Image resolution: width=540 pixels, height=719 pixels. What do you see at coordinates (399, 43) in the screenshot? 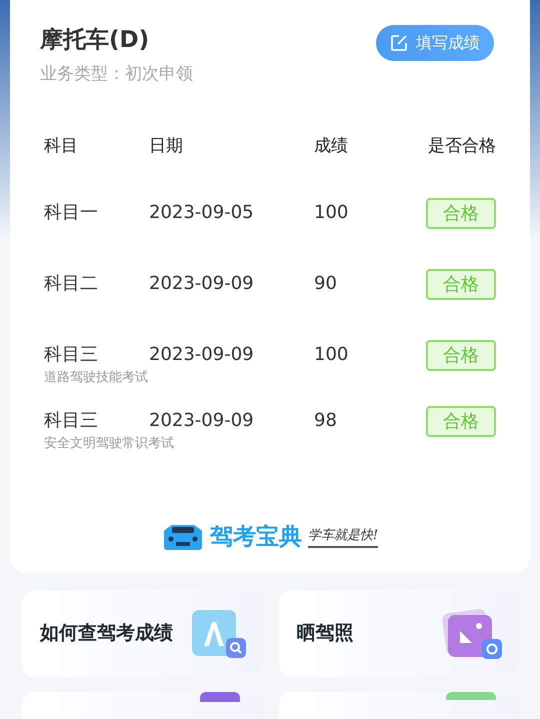
I see `edit-icon` at bounding box center [399, 43].